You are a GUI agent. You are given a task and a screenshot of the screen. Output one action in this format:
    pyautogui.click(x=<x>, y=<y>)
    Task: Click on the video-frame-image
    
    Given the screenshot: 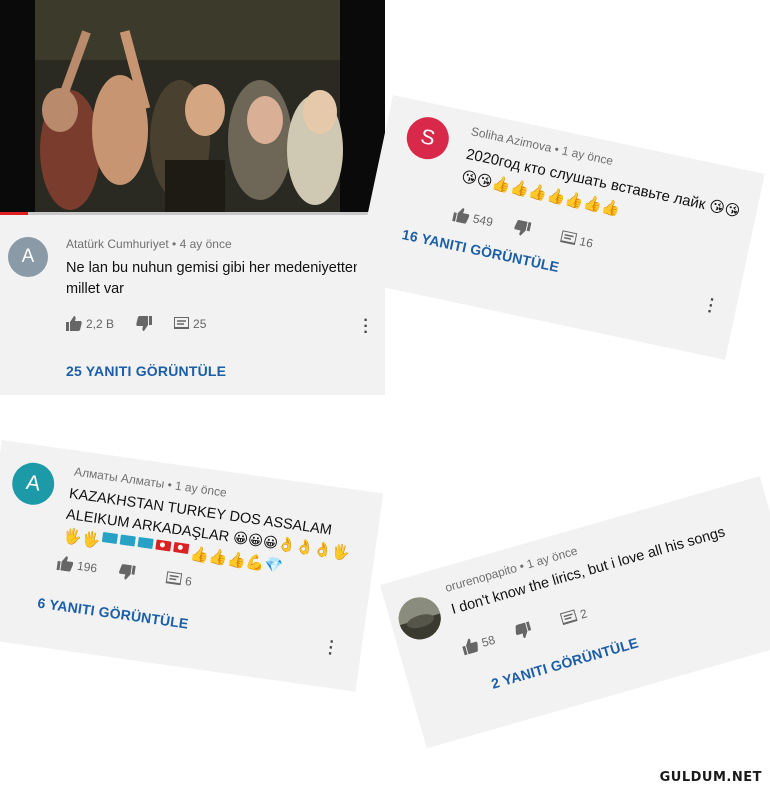 What is the action you would take?
    pyautogui.click(x=192, y=107)
    